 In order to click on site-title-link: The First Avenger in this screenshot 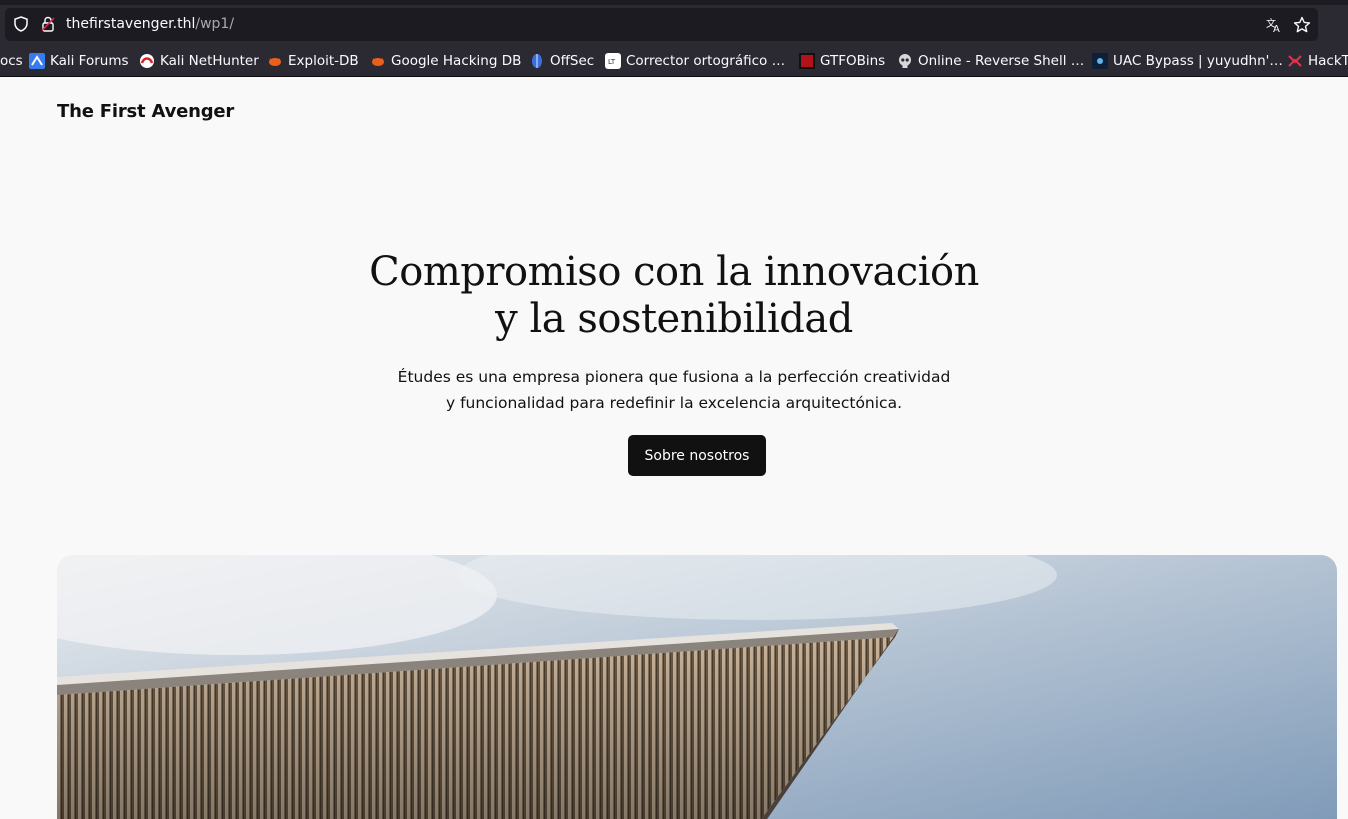, I will do `click(145, 111)`.